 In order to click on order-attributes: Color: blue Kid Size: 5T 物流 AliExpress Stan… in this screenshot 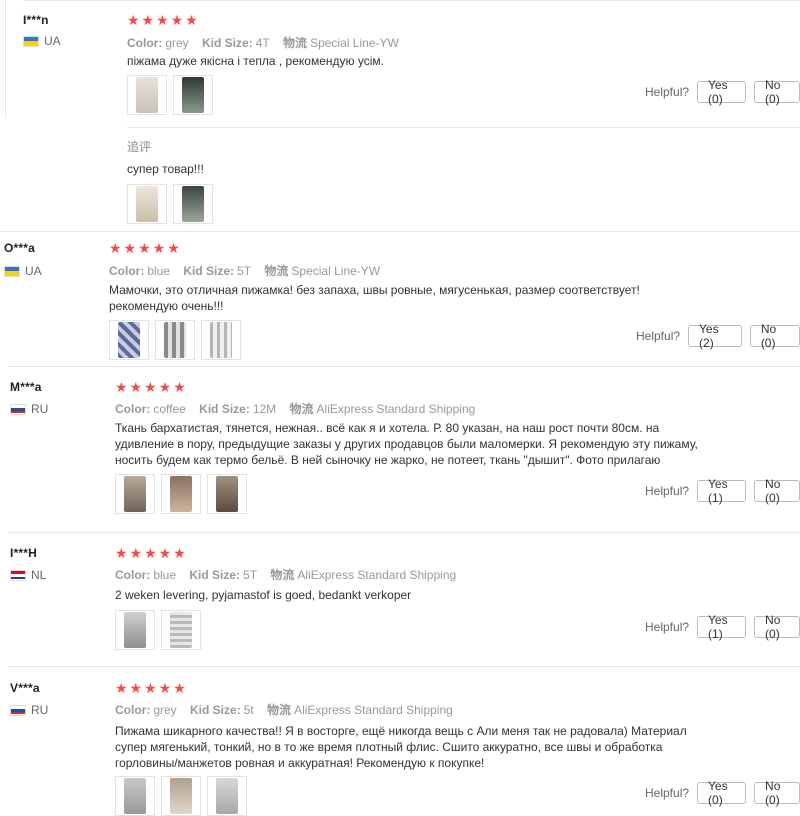, I will do `click(290, 574)`.